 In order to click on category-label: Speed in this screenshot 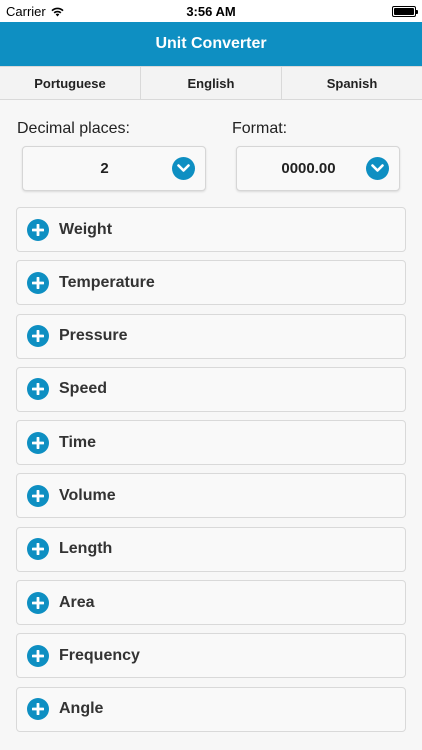, I will do `click(83, 389)`.